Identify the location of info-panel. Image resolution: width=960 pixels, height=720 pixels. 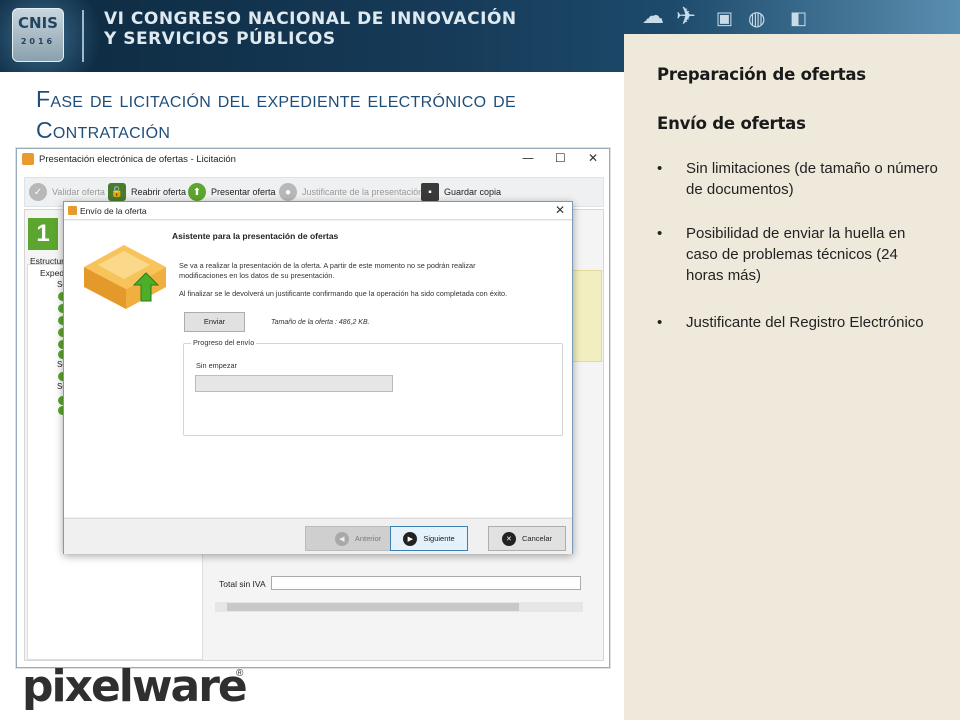
(587, 316).